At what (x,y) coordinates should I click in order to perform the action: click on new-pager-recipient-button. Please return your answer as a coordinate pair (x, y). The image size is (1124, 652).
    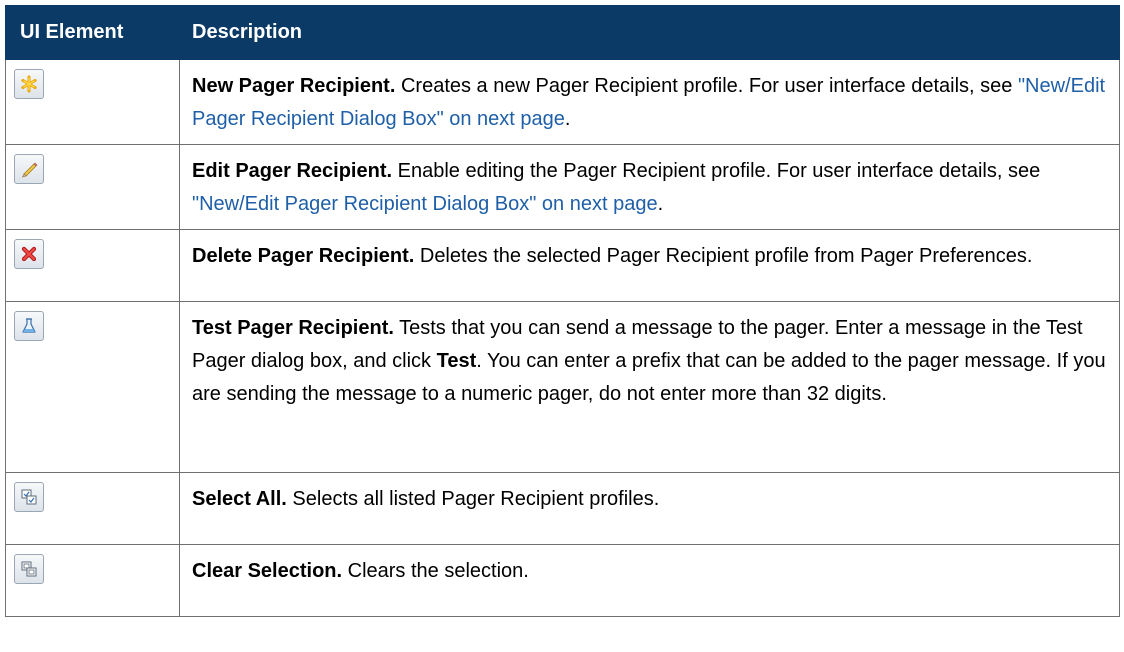
    Looking at the image, I should click on (29, 84).